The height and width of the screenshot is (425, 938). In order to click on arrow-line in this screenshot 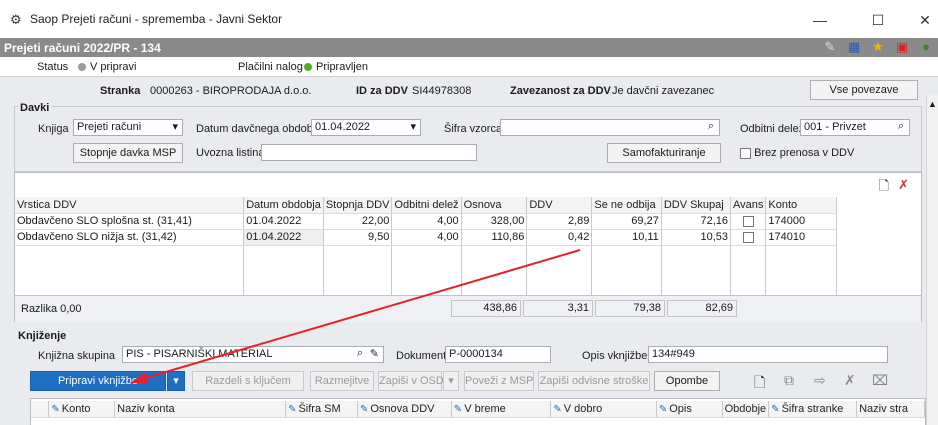, I will do `click(361, 314)`.